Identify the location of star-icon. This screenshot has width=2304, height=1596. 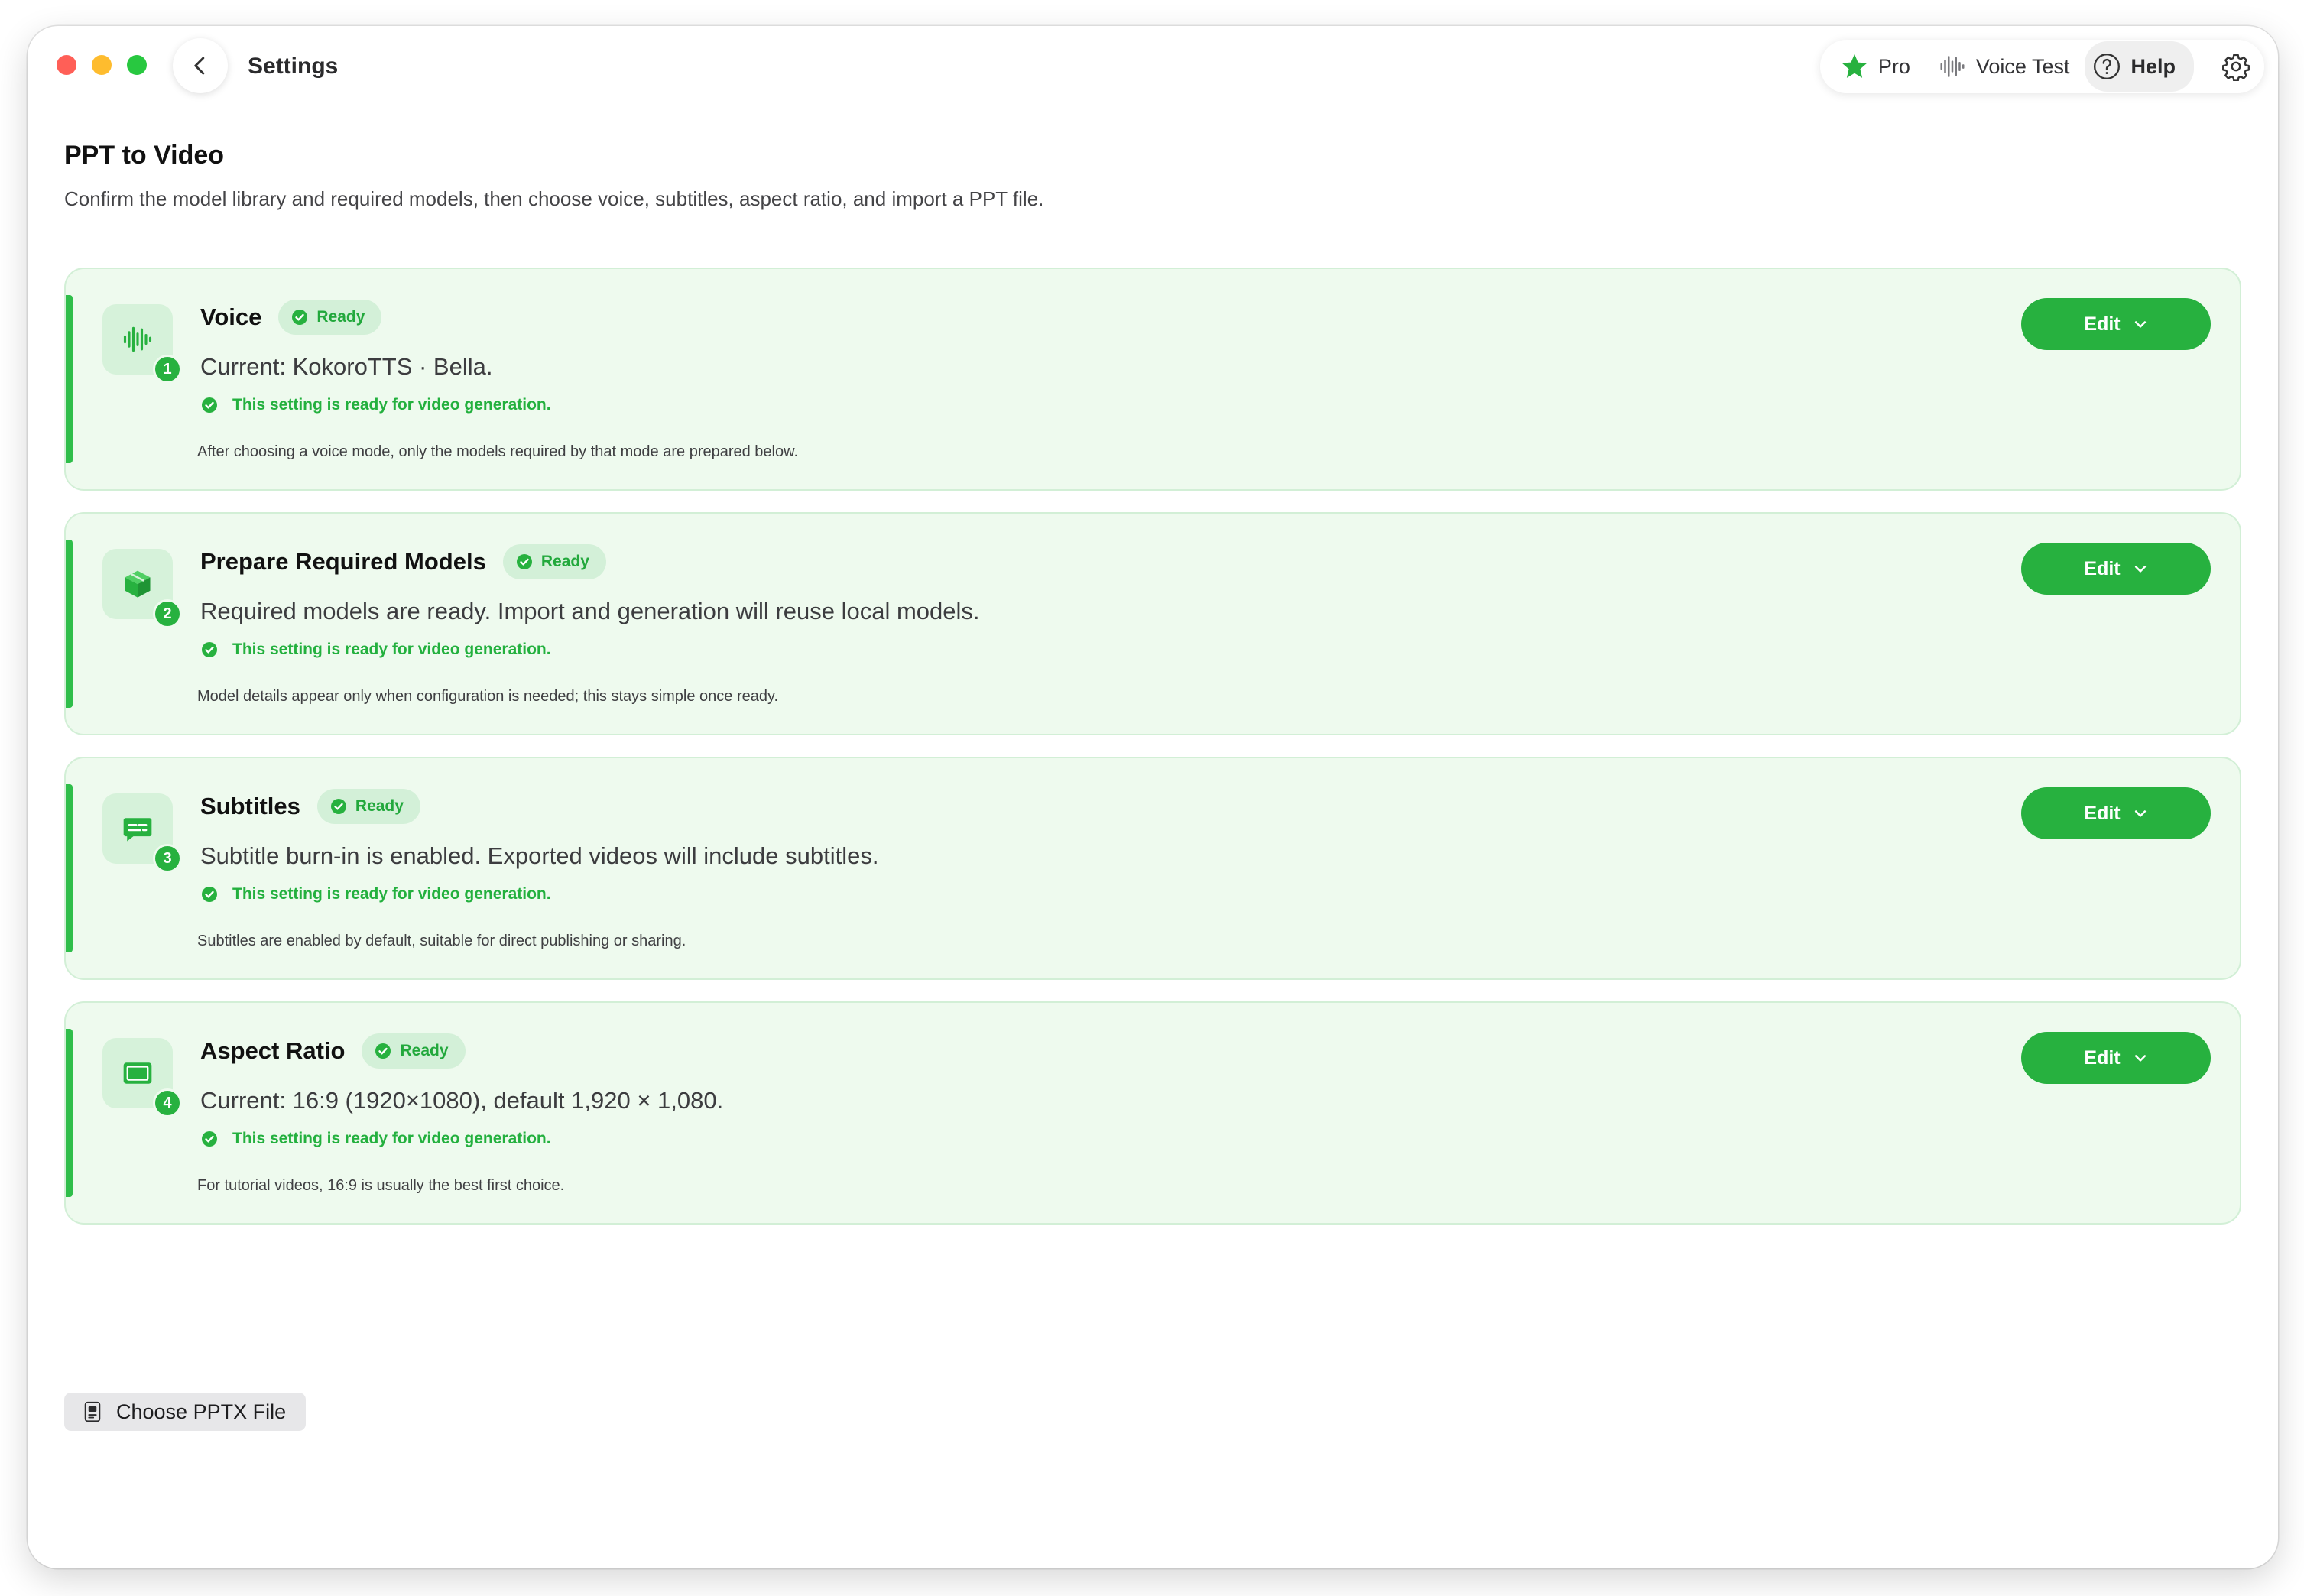
(1855, 66).